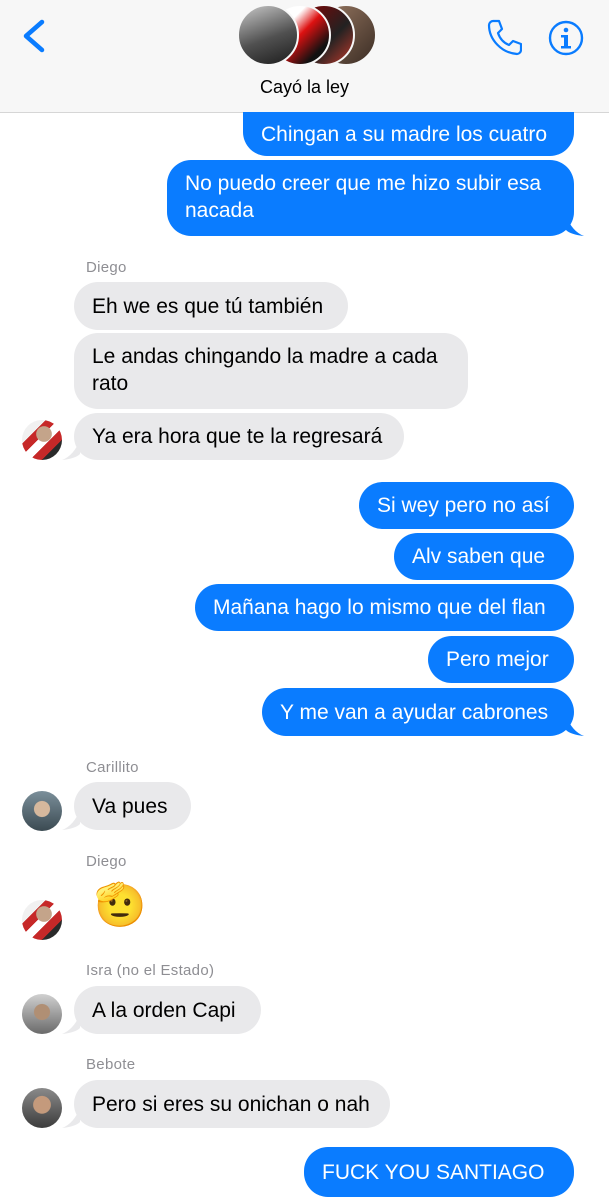  Describe the element at coordinates (408, 134) in the screenshot. I see `message-bubble-outgoing: Chingan a su madre los cuatro` at that location.